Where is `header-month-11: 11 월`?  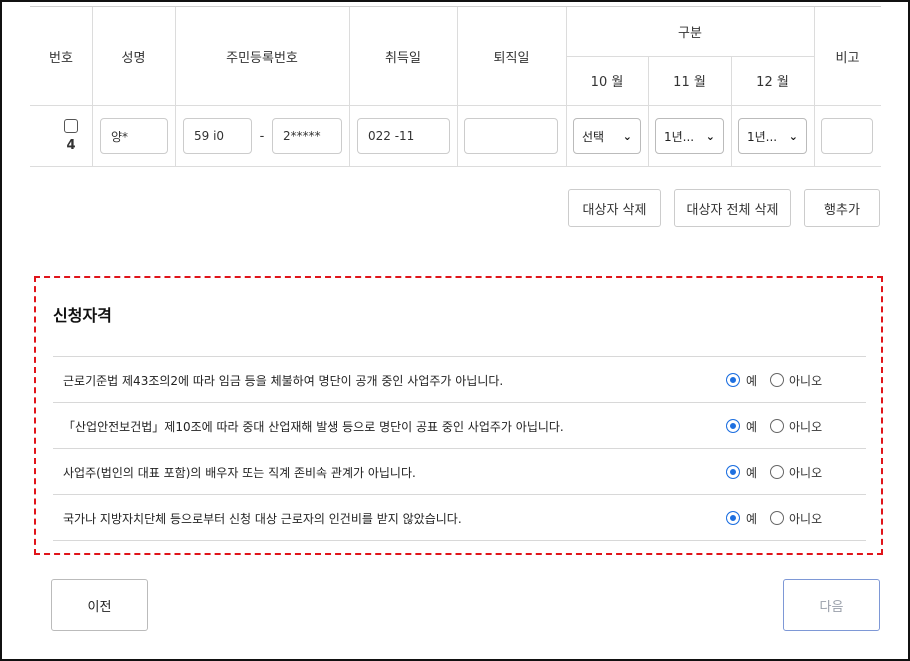 header-month-11: 11 월 is located at coordinates (689, 82).